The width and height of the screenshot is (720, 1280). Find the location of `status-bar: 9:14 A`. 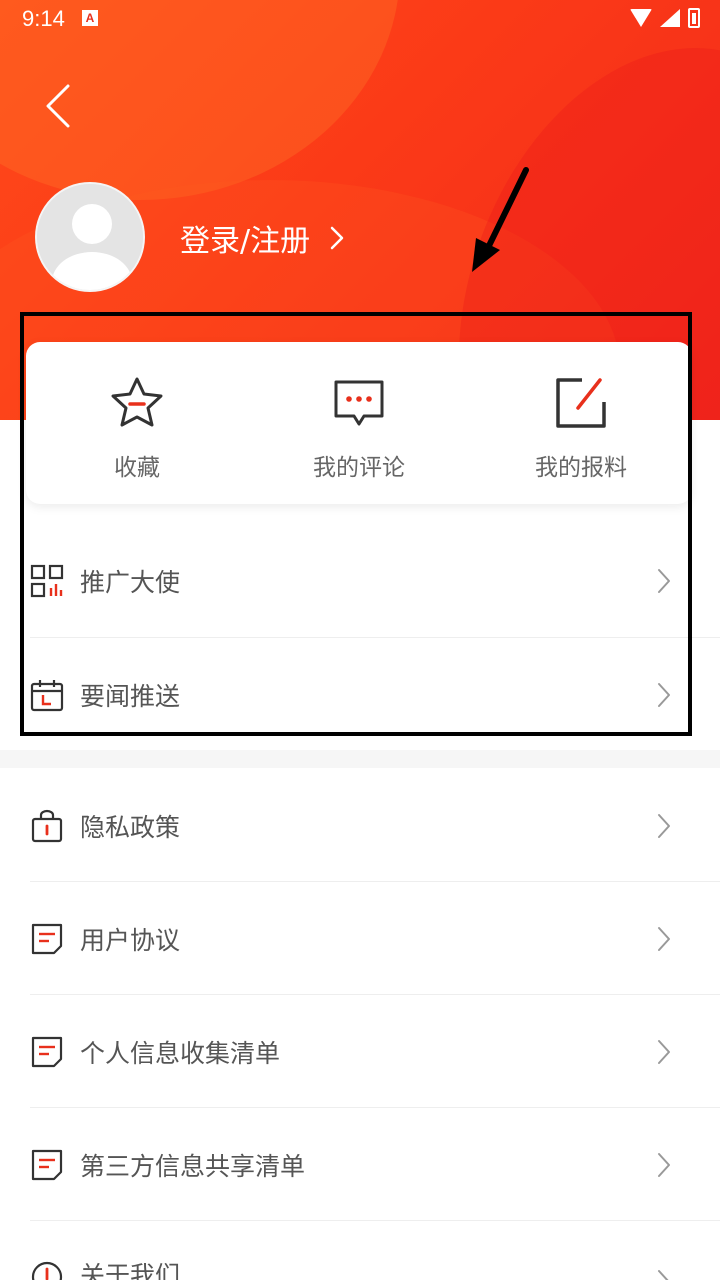

status-bar: 9:14 A is located at coordinates (360, 19).